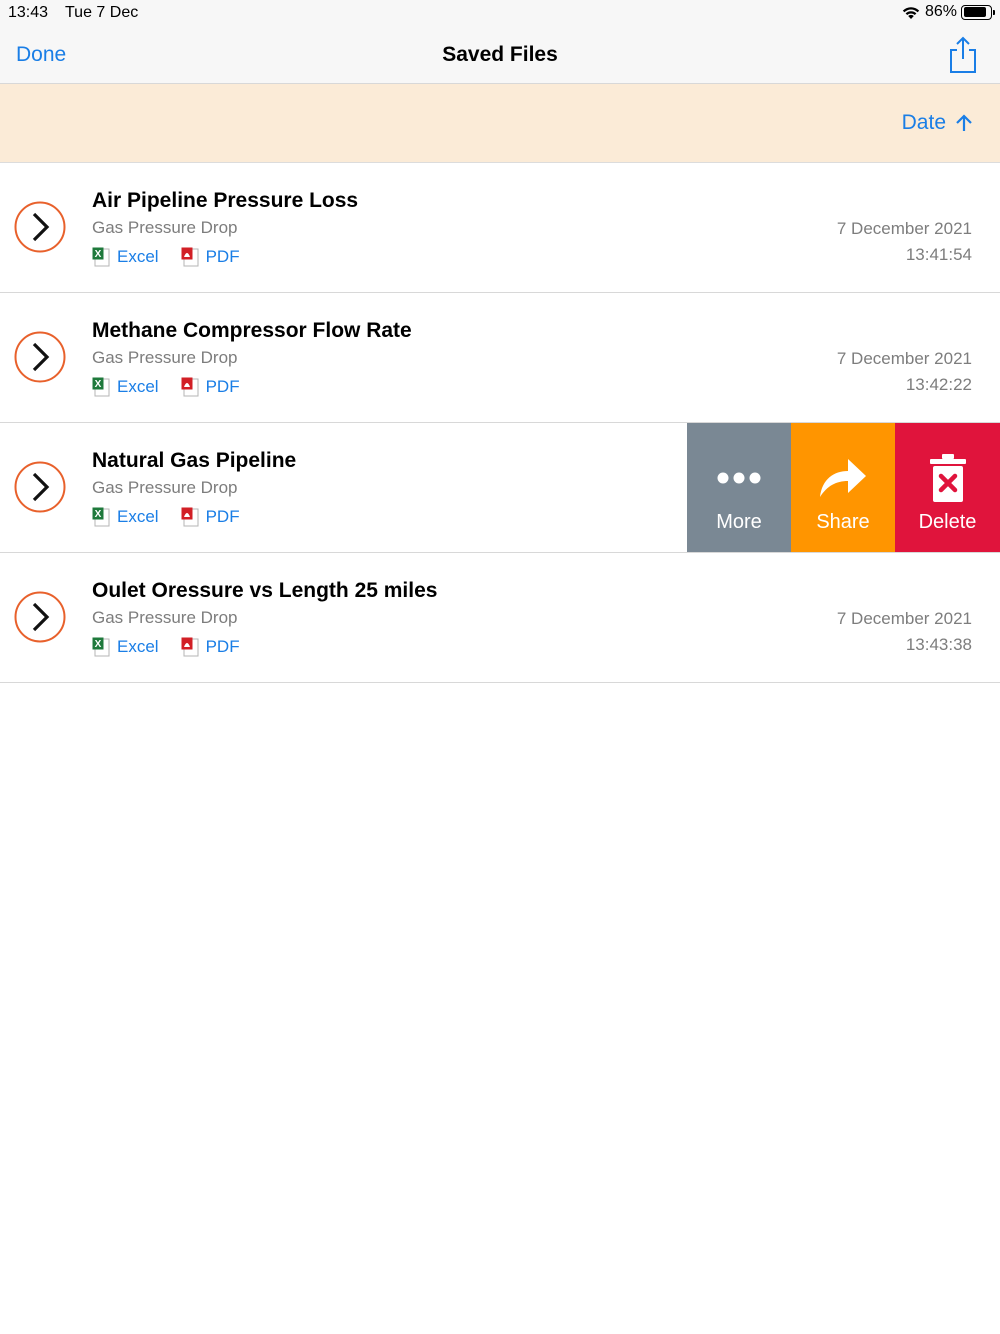  I want to click on battery-level, so click(974, 12).